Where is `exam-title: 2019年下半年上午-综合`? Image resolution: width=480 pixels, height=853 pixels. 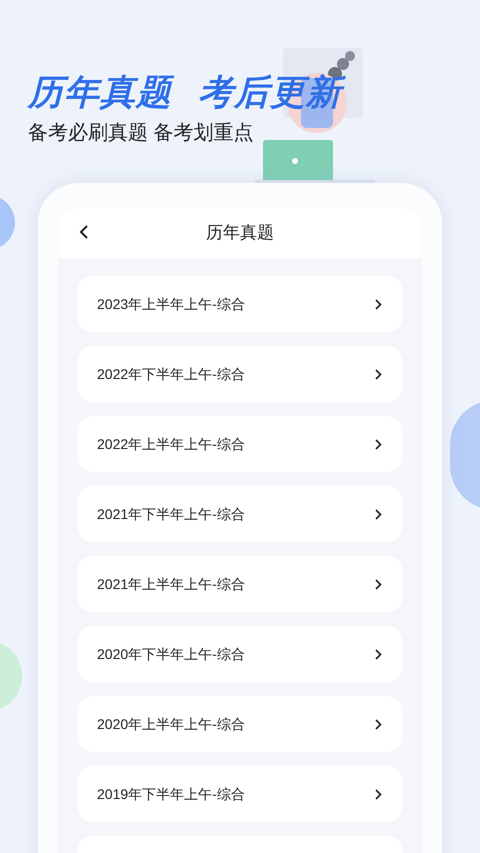
exam-title: 2019年下半年上午-综合 is located at coordinates (171, 794).